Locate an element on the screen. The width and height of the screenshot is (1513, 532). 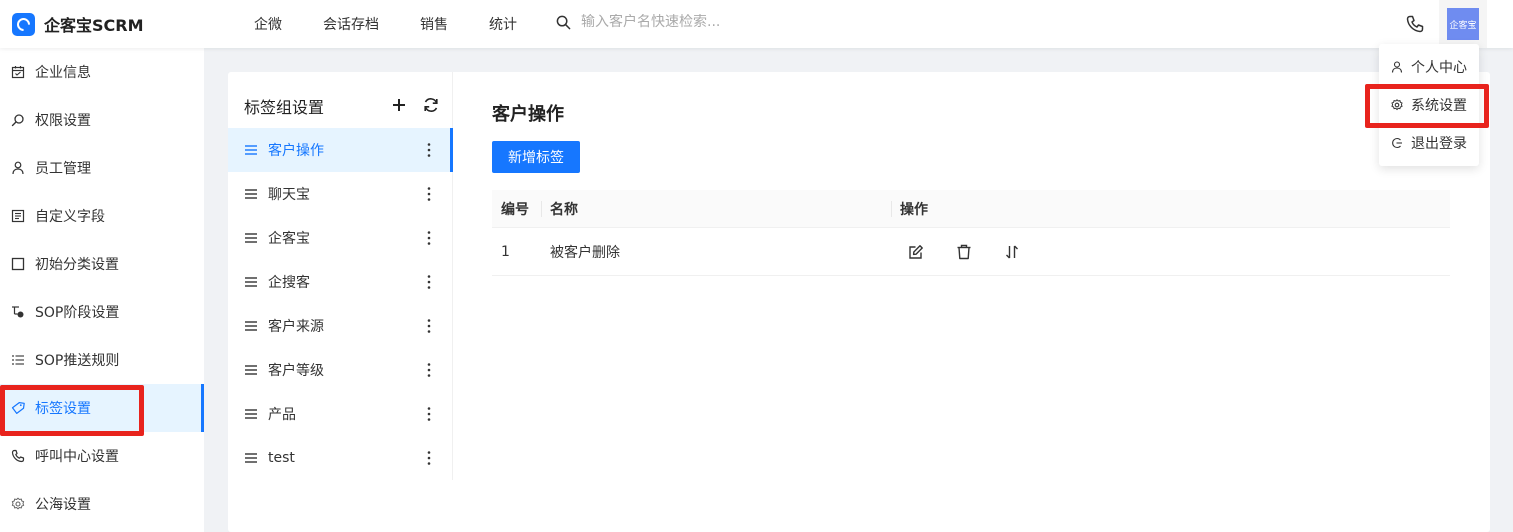
menu-item-profile: 个人中心 is located at coordinates (1429, 67).